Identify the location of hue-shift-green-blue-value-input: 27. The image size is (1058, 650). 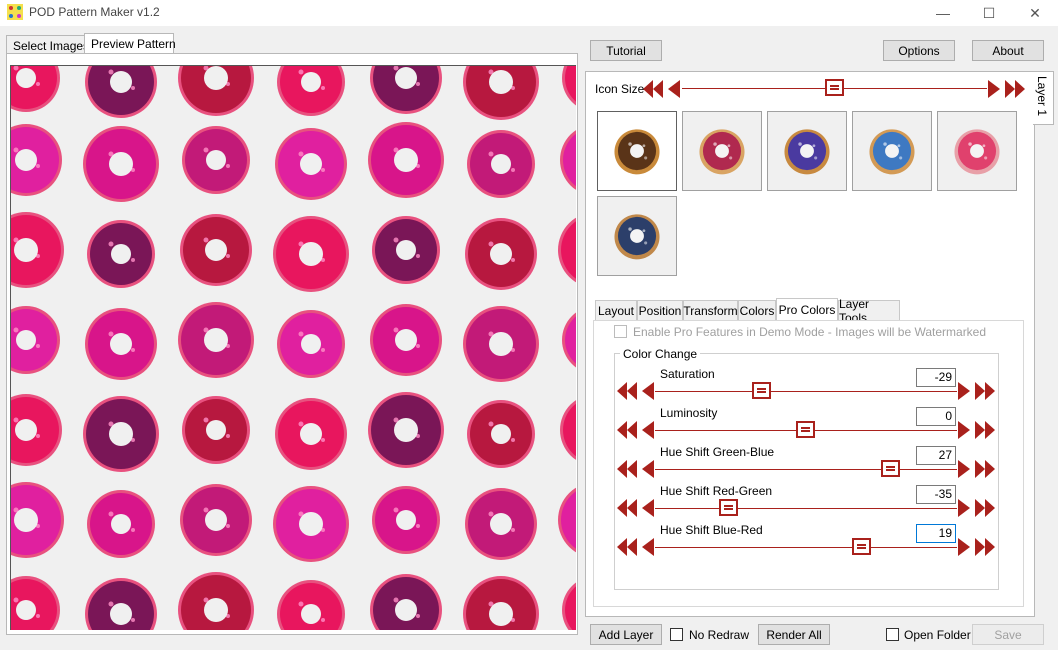
(936, 455).